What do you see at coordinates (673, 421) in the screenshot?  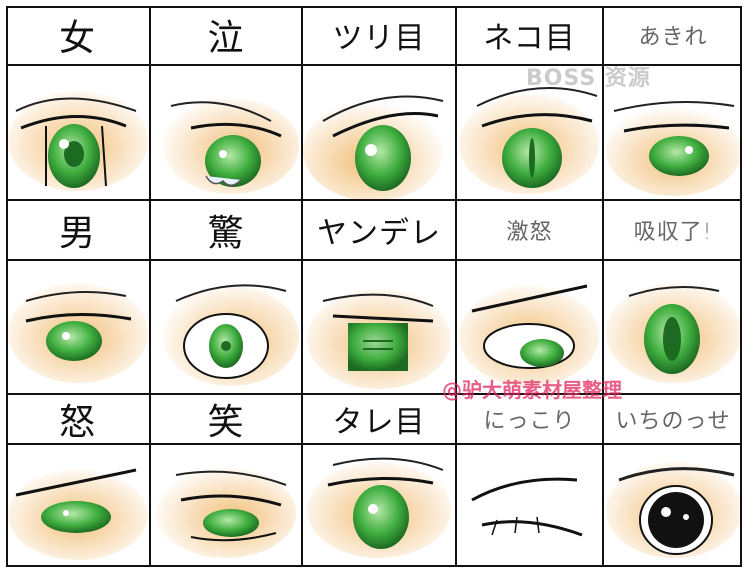 I see `label-ichinose: いちのっせ` at bounding box center [673, 421].